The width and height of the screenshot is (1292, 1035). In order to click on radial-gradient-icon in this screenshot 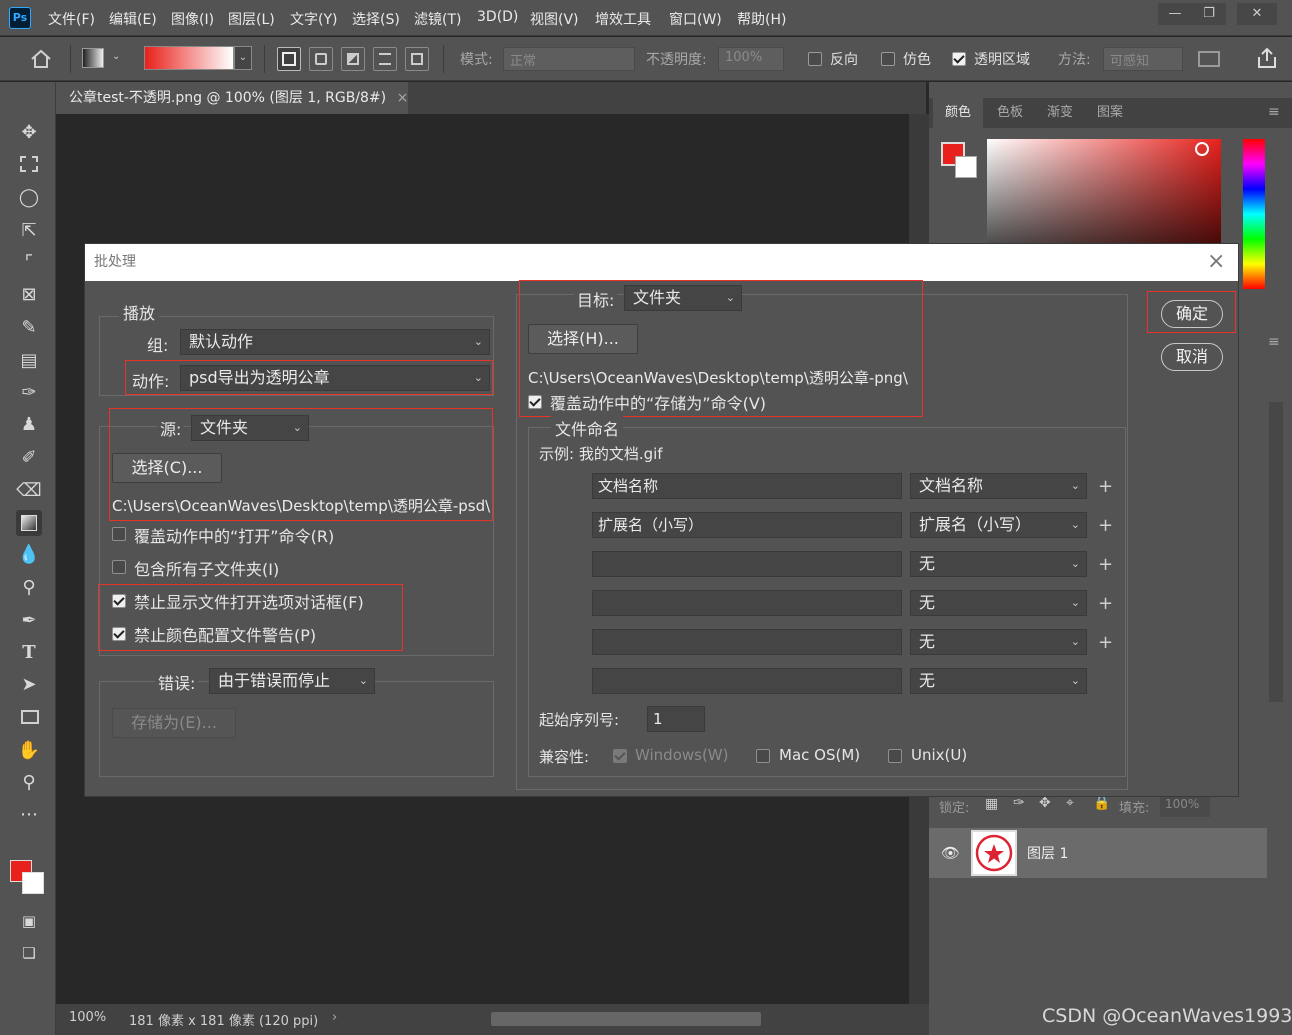, I will do `click(321, 59)`.